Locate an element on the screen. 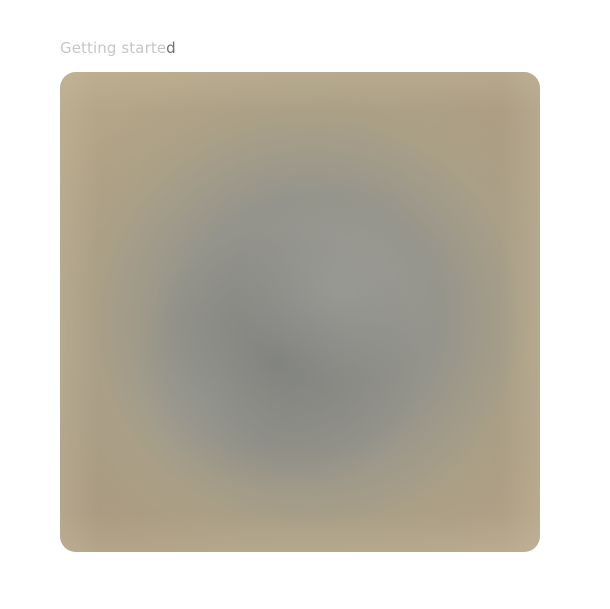 This screenshot has height=609, width=610. page-title-tail: d is located at coordinates (171, 48).